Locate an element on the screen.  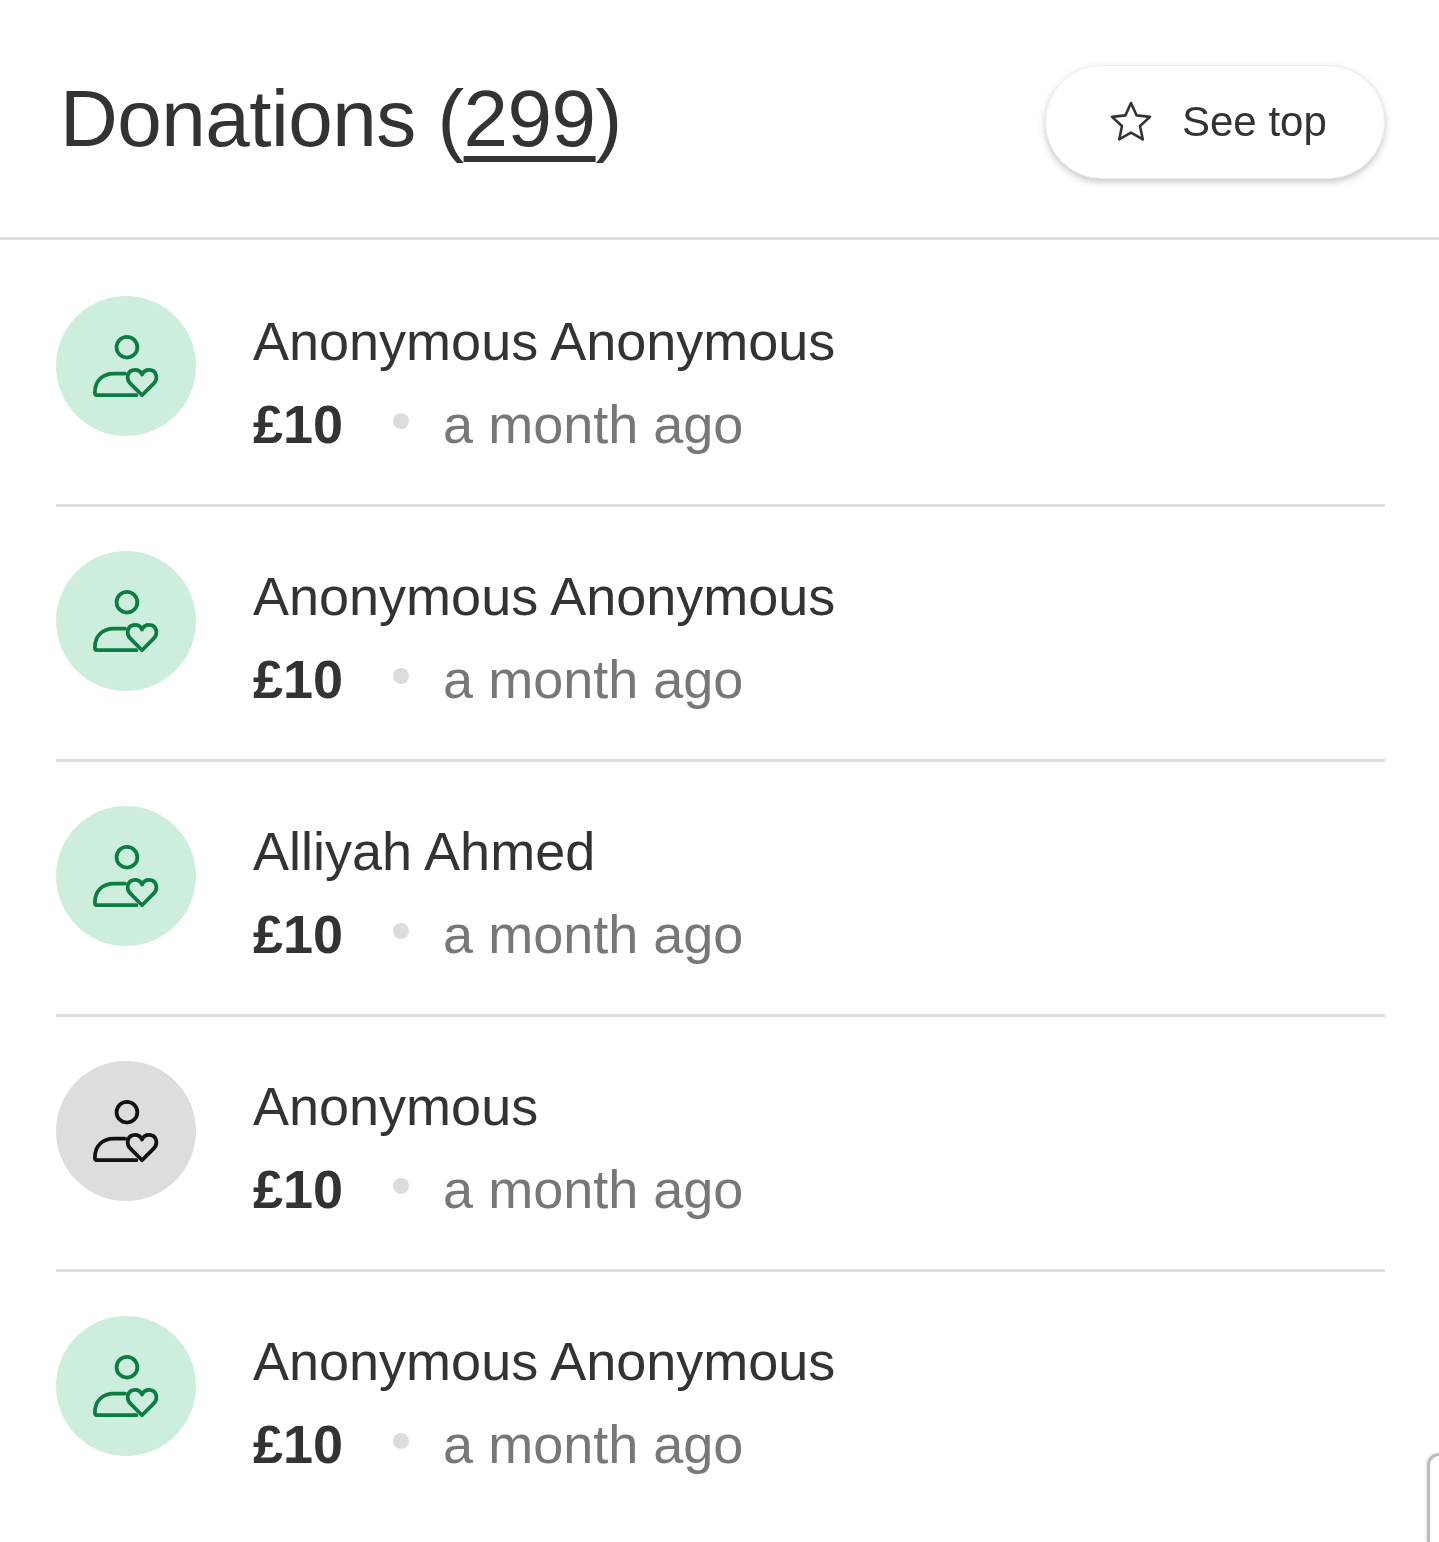
star-icon is located at coordinates (1131, 121).